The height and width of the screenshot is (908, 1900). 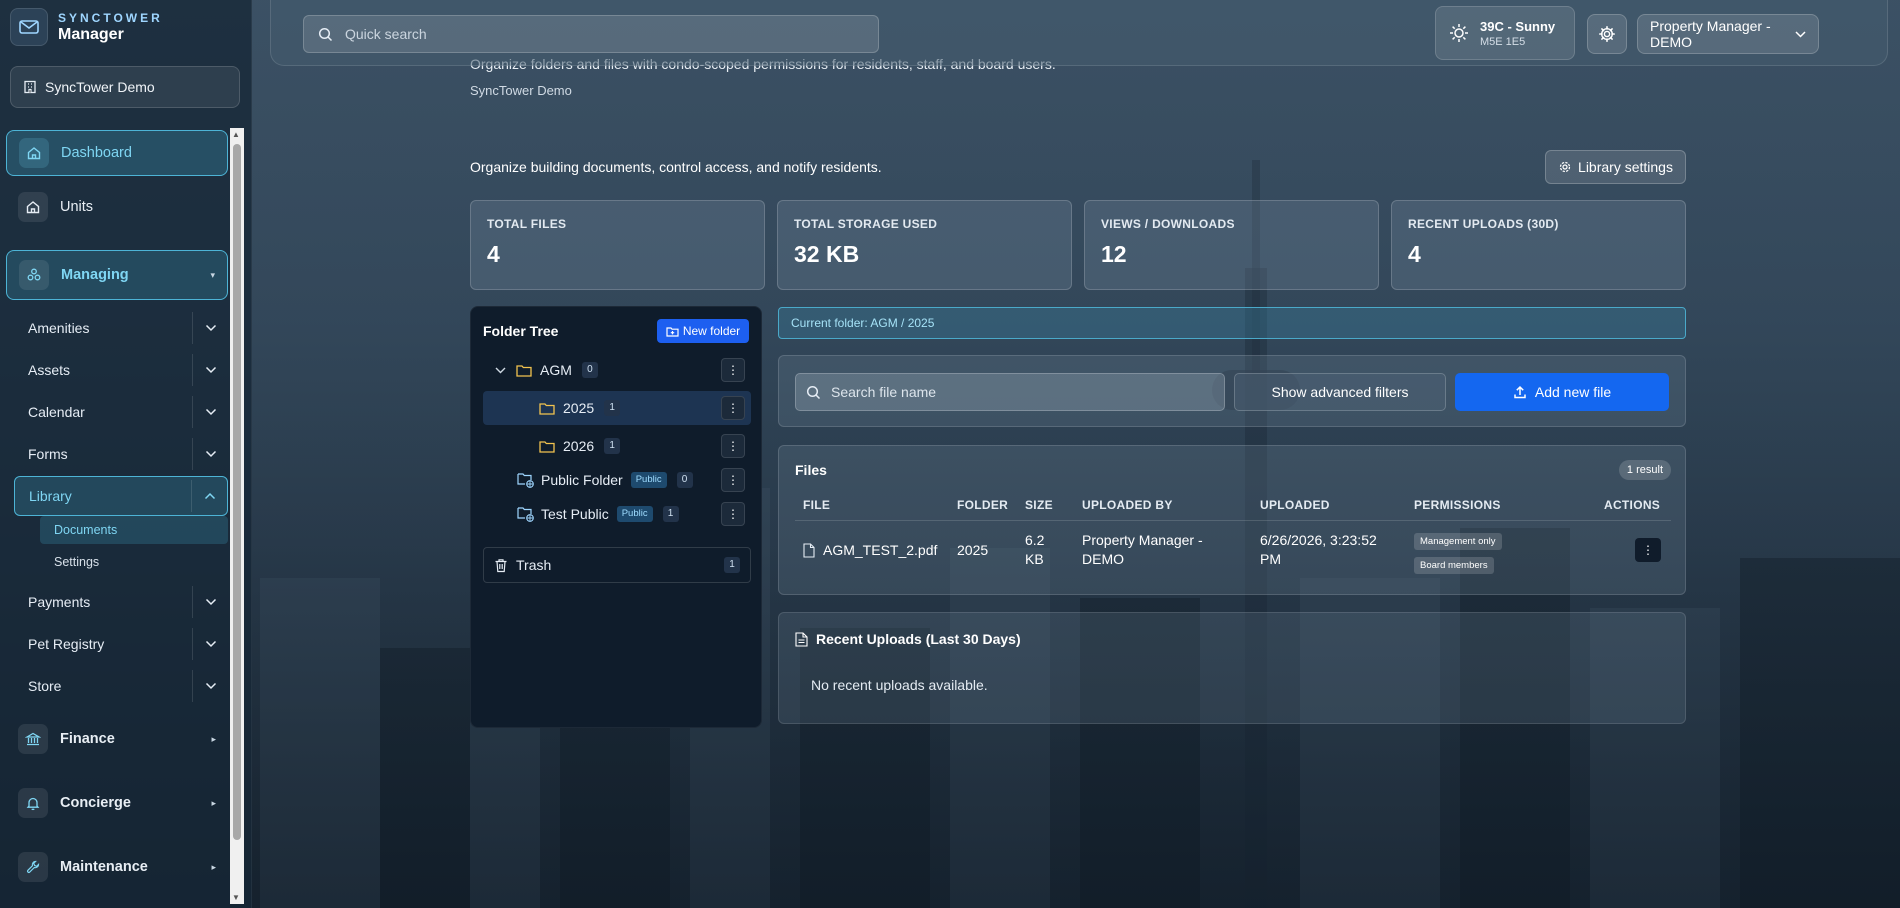 I want to click on page-org-name: SyncTower Demo, so click(x=521, y=90).